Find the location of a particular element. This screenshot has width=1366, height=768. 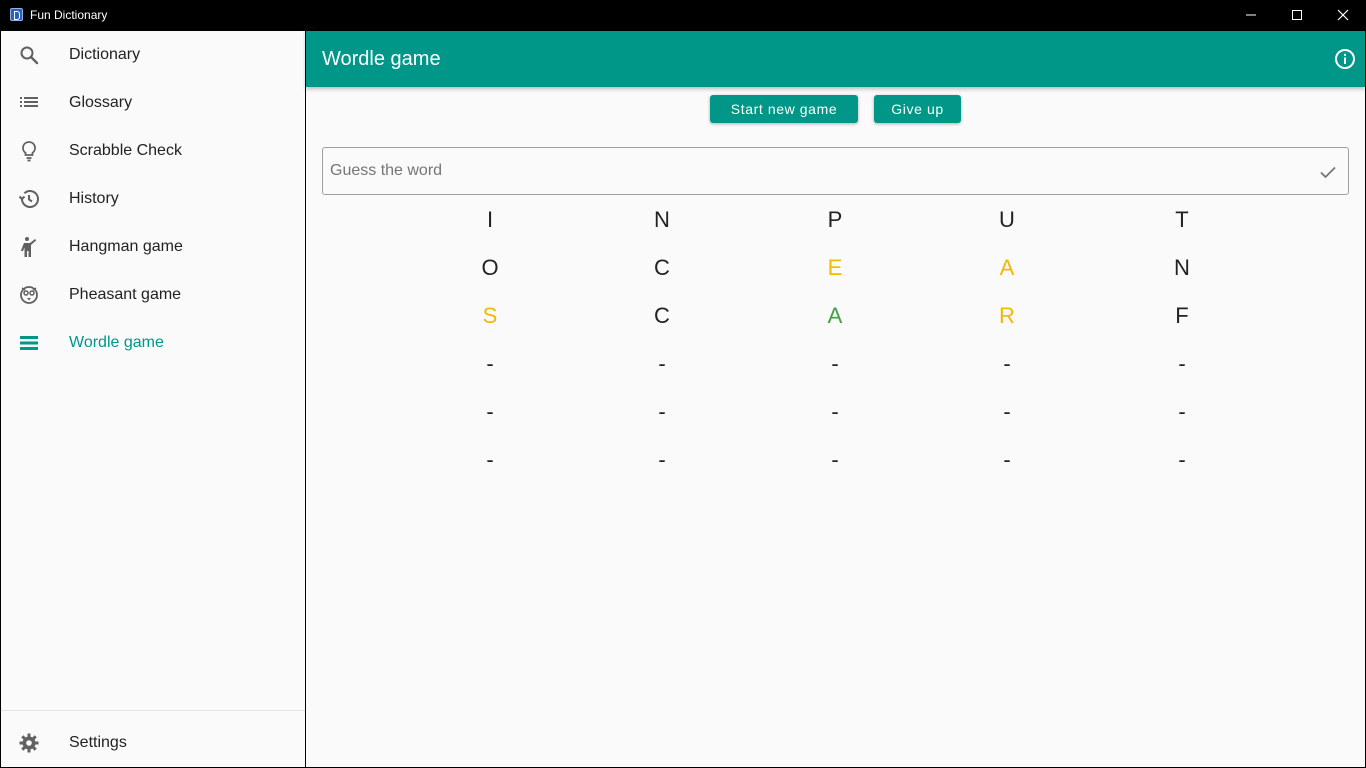

sidebar-item-label: Glossary is located at coordinates (101, 102).